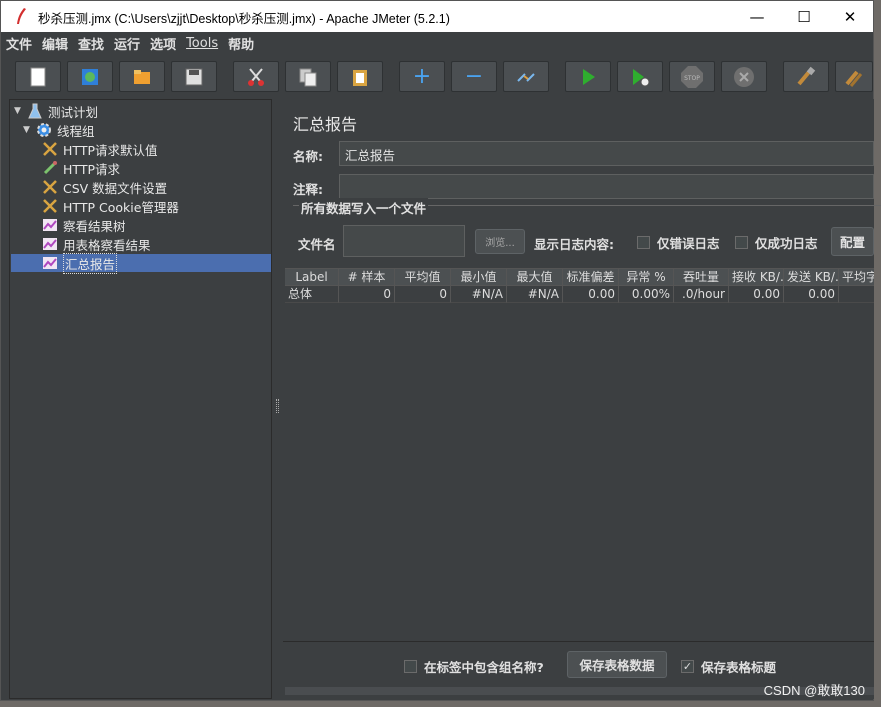  What do you see at coordinates (701, 294) in the screenshot?
I see `table-cell: .0/hour` at bounding box center [701, 294].